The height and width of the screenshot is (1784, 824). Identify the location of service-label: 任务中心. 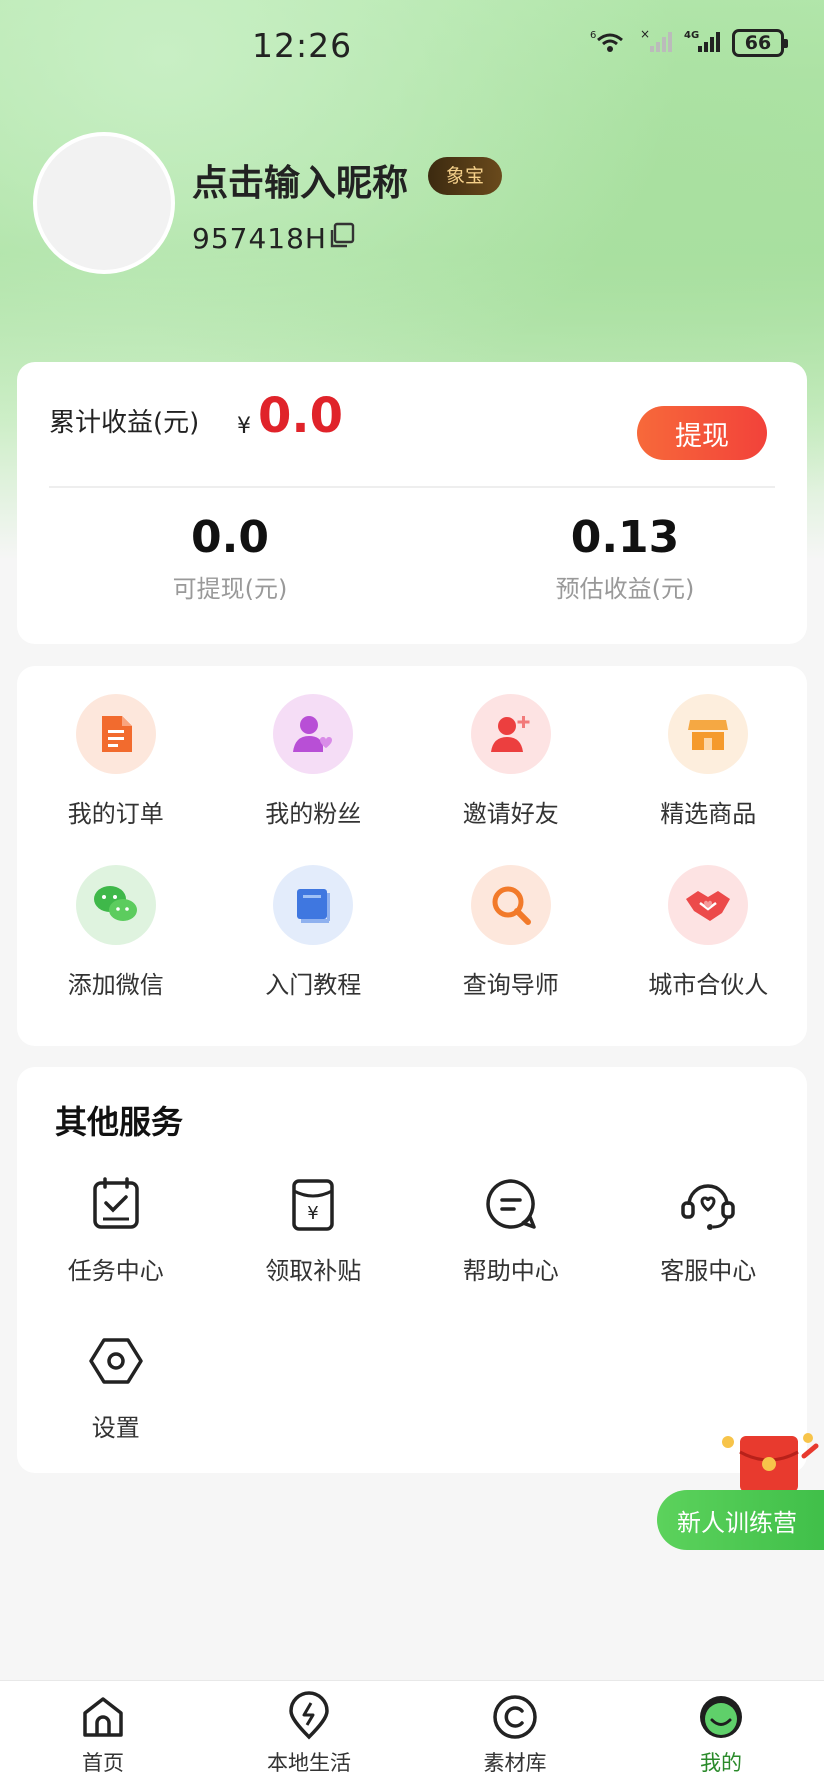
(115, 1271).